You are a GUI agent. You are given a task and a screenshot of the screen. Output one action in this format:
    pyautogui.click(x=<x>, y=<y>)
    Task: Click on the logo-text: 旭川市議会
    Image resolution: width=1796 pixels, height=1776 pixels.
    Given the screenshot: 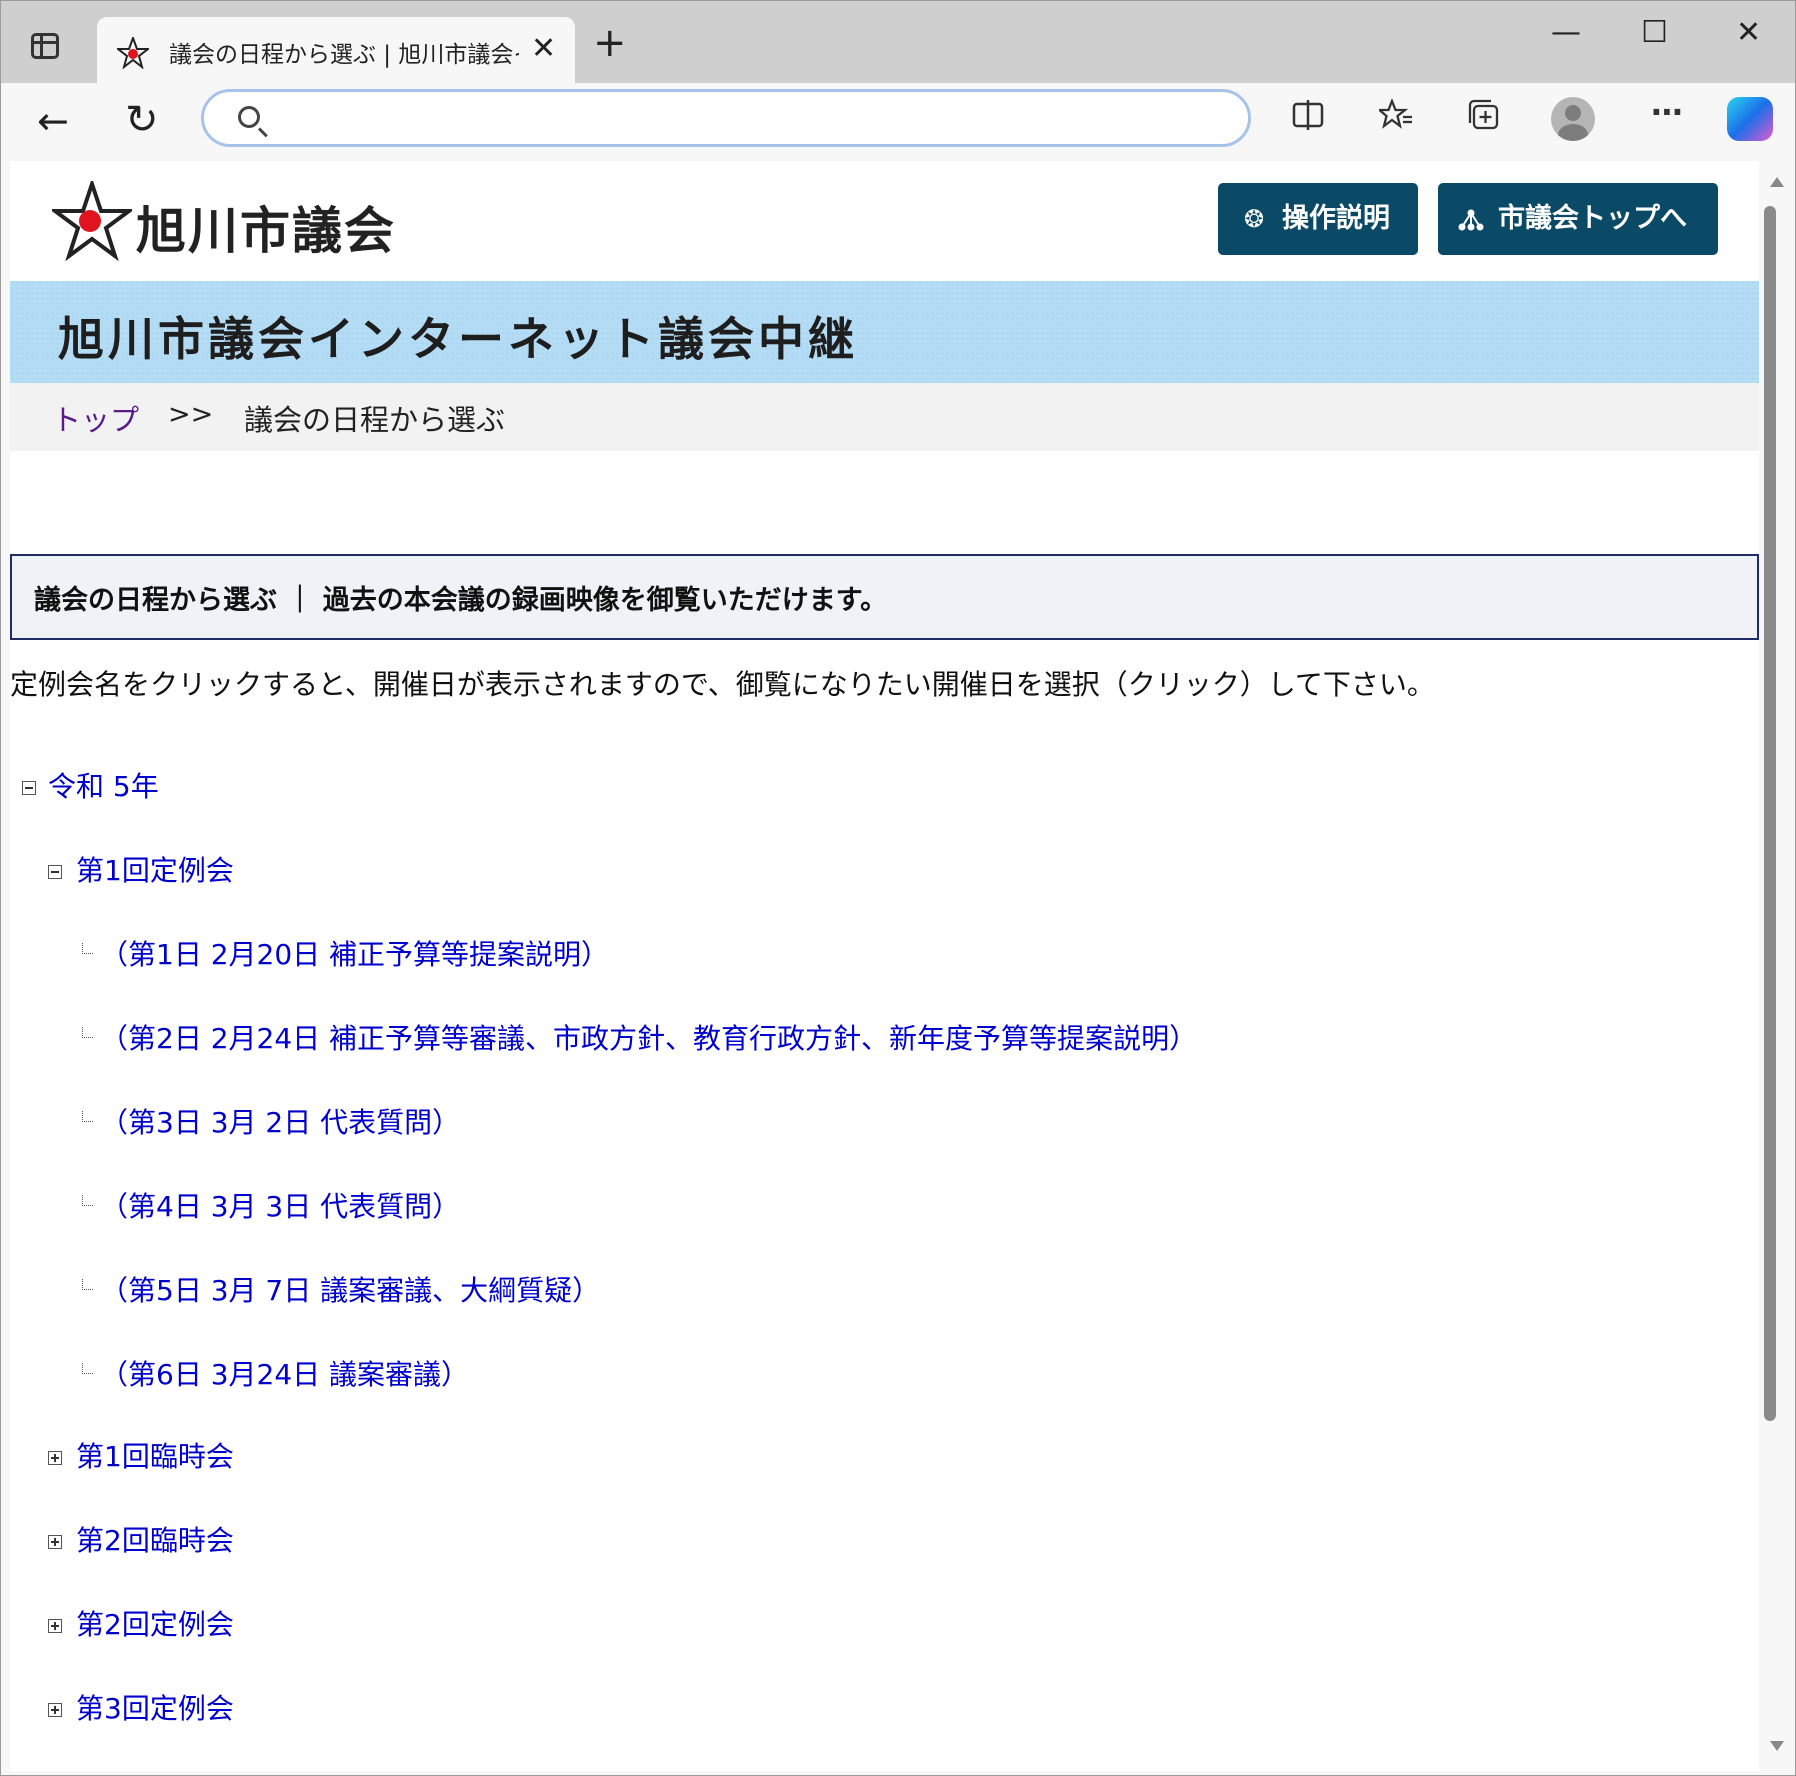 What is the action you would take?
    pyautogui.click(x=266, y=231)
    